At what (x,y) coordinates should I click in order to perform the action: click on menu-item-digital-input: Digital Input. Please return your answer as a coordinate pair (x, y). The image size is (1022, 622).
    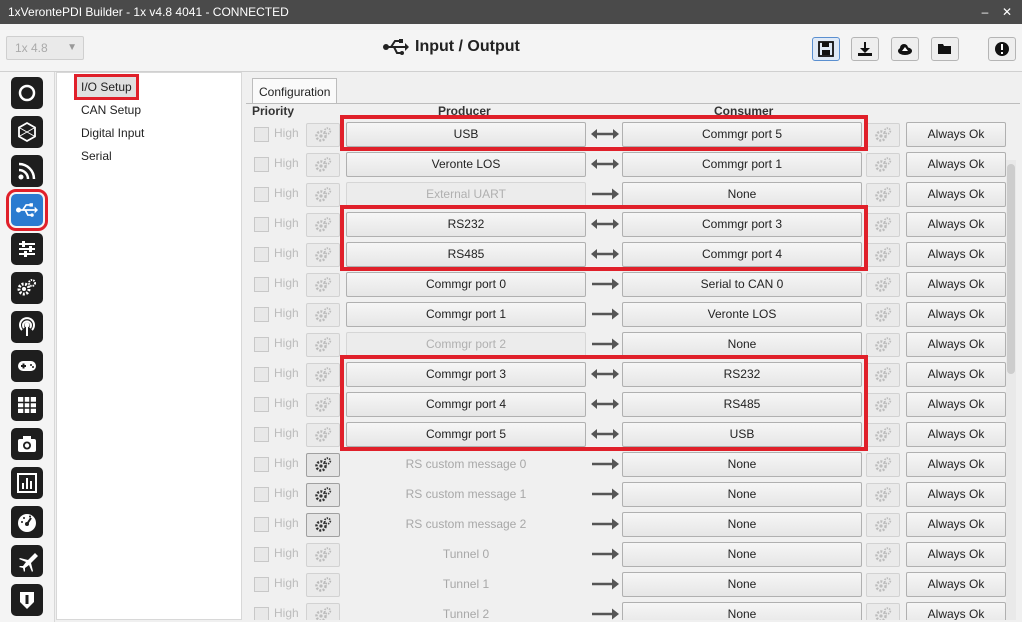
    Looking at the image, I should click on (112, 133).